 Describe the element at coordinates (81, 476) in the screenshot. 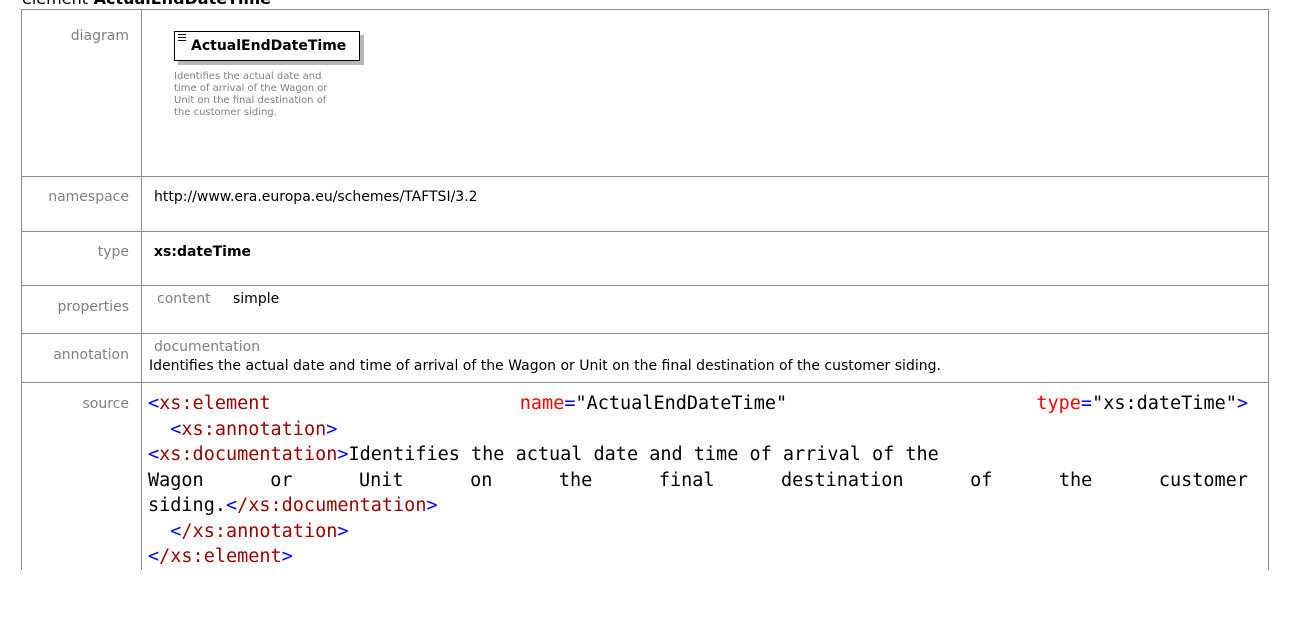

I see `source-label: source` at that location.